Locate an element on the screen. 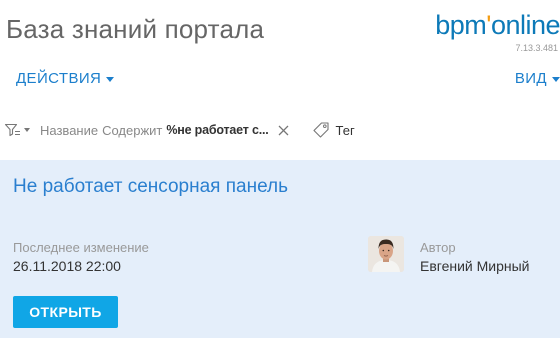 The height and width of the screenshot is (338, 560). filter-bar: Название Содержит %не работает с... Тег is located at coordinates (280, 130).